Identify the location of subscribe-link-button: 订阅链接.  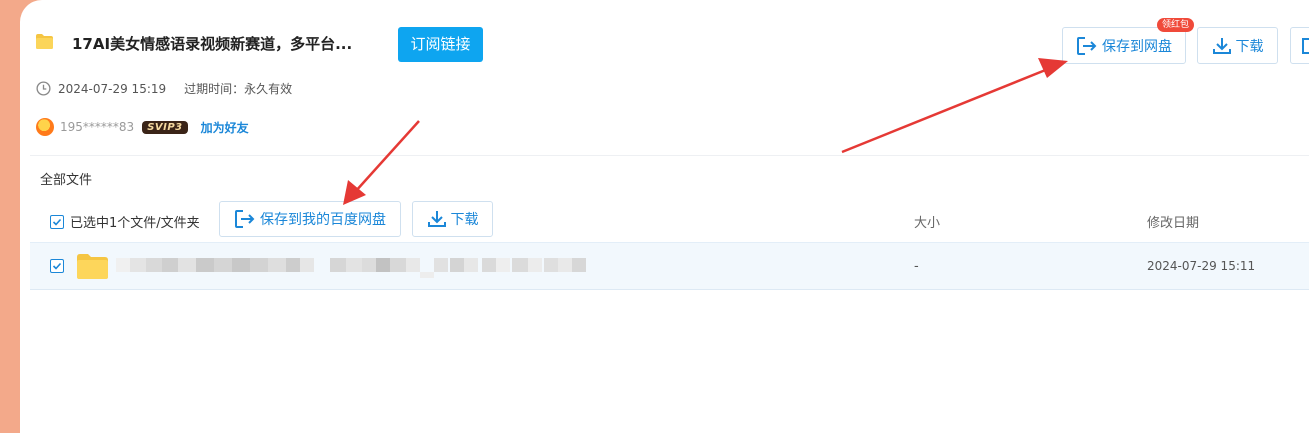
(440, 44).